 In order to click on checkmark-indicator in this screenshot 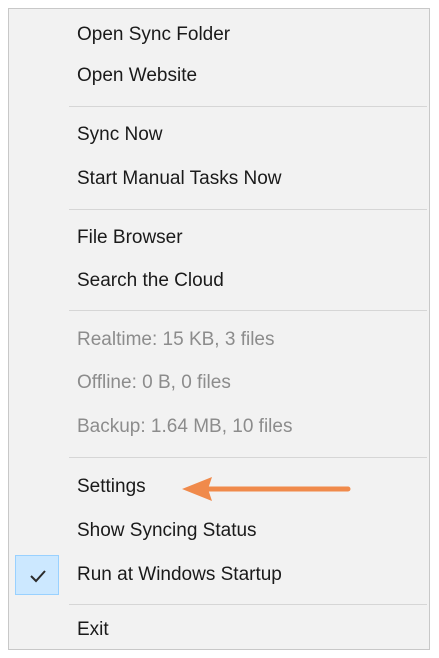, I will do `click(37, 575)`.